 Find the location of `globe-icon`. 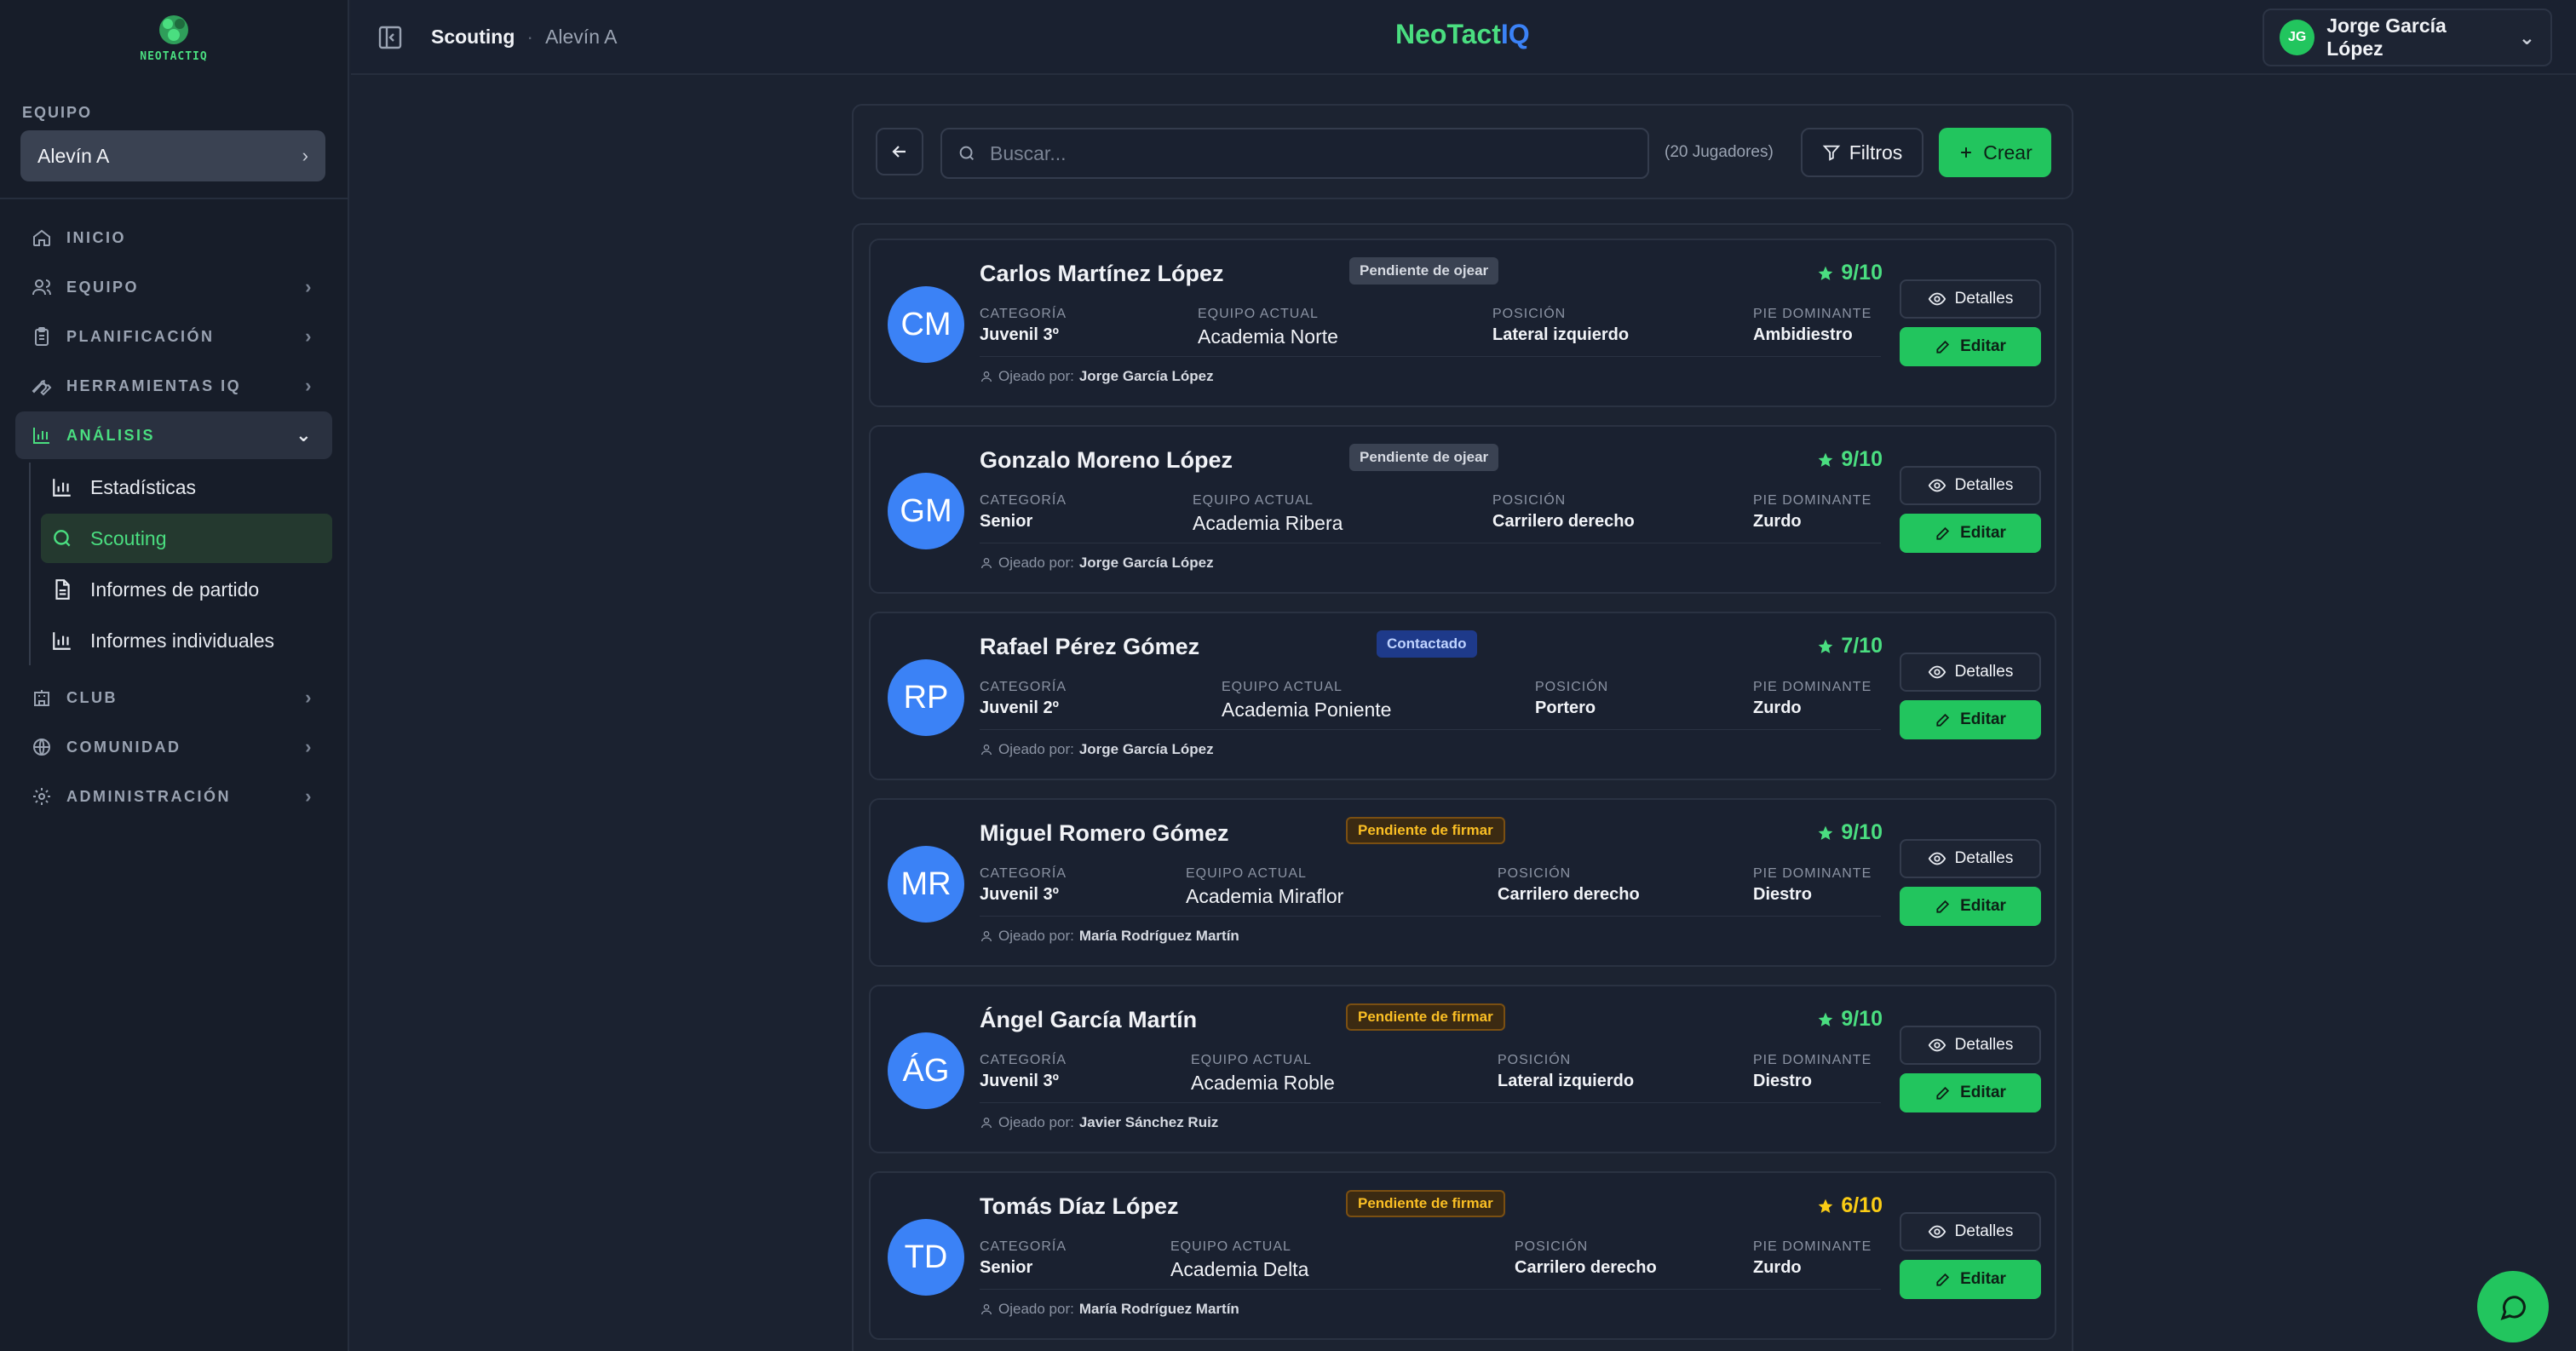

globe-icon is located at coordinates (42, 747).